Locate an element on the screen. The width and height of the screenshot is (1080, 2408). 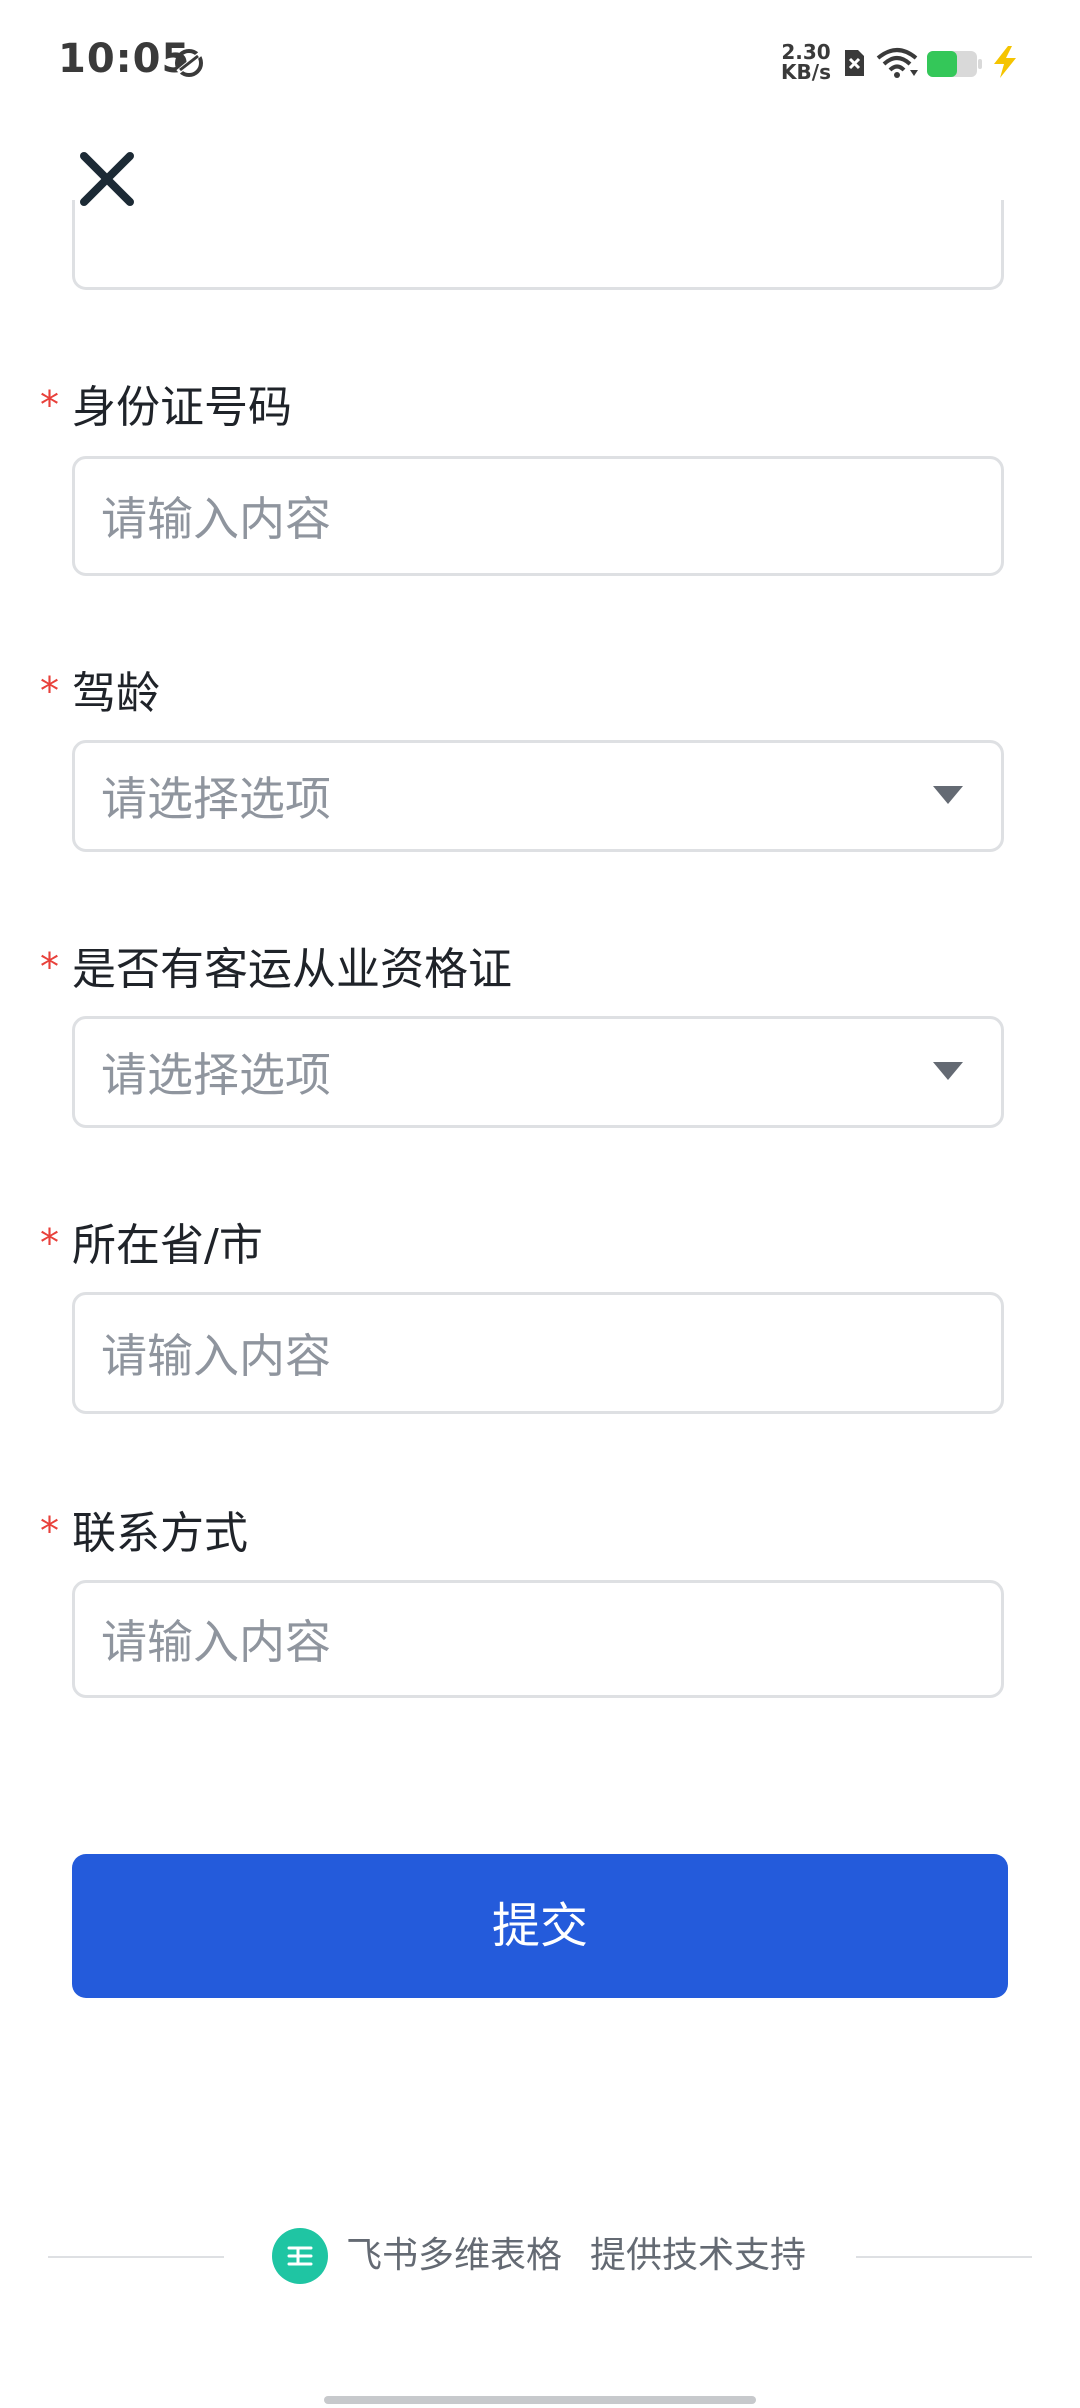
field-label-text: 所在省/市 is located at coordinates (167, 1245).